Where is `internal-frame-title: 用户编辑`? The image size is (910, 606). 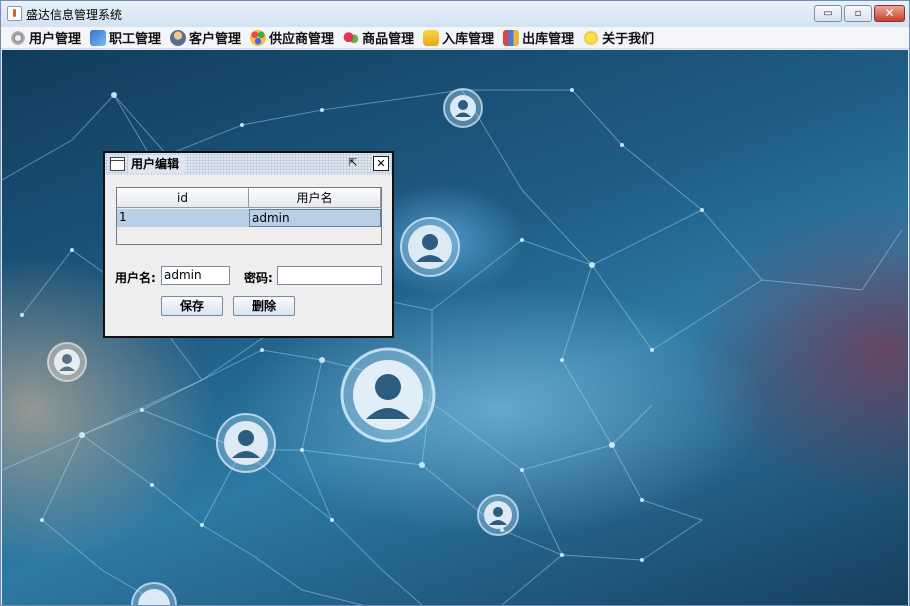 internal-frame-title: 用户编辑 is located at coordinates (157, 164).